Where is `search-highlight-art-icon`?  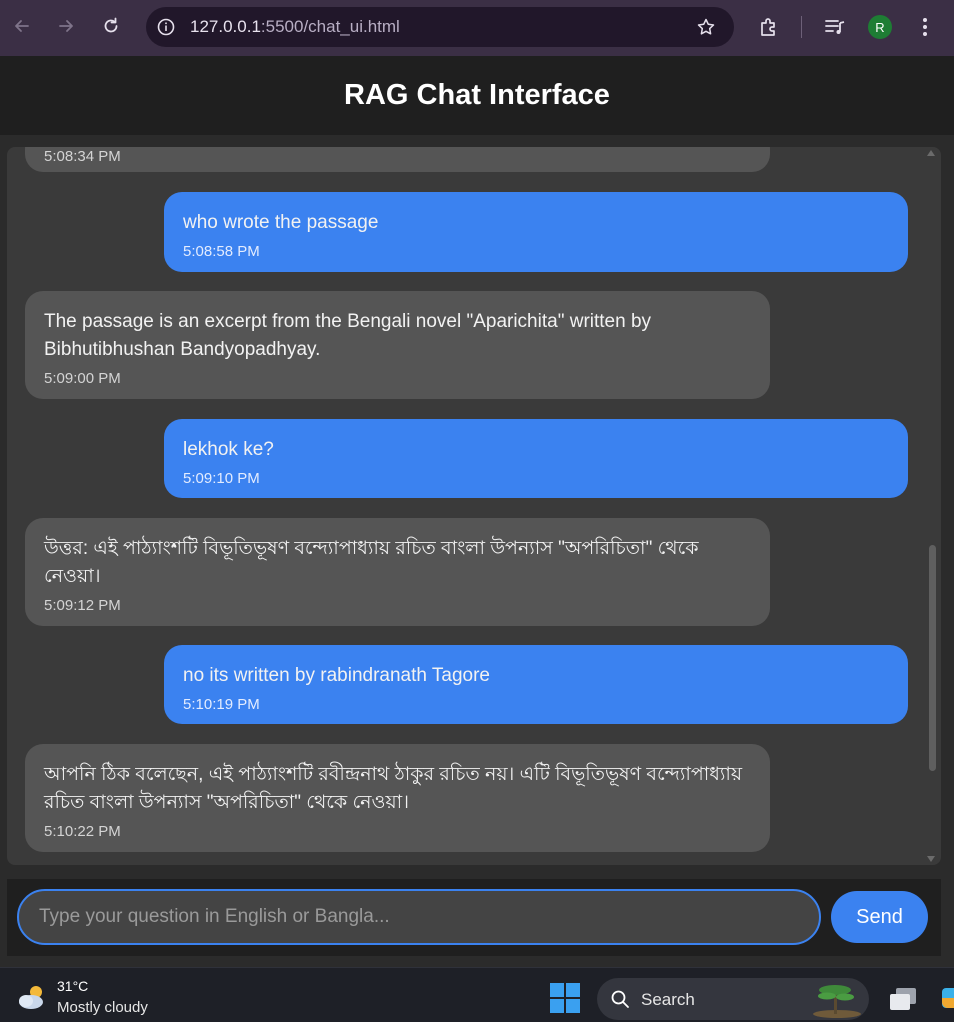
search-highlight-art-icon is located at coordinates (837, 1001).